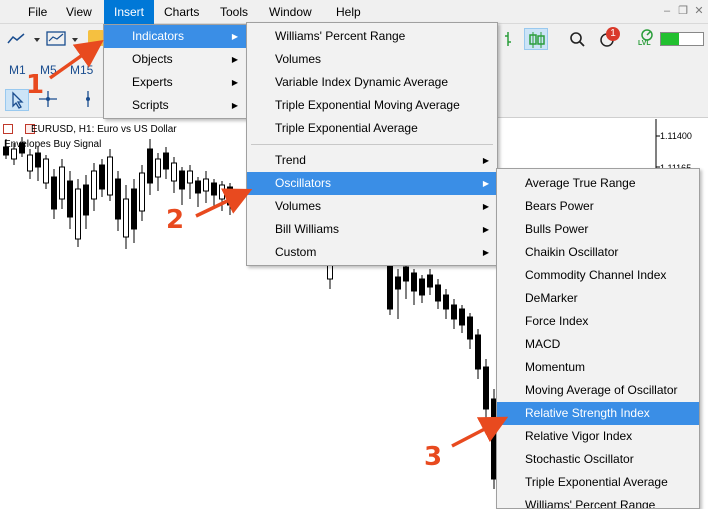 This screenshot has width=708, height=509. I want to click on menu-item-oscillator: MACD, so click(598, 344).